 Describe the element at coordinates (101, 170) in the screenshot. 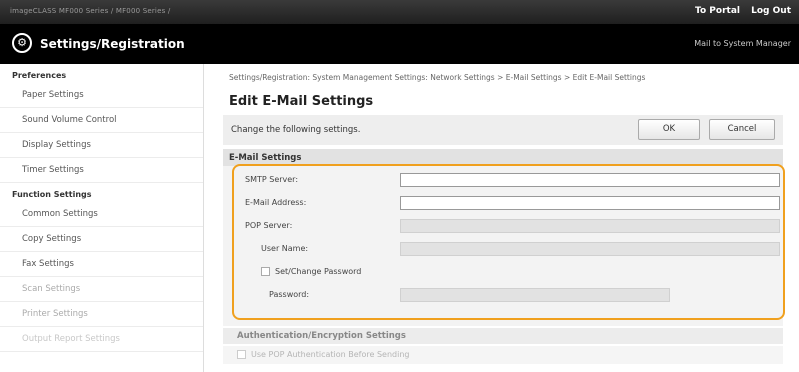

I see `sidebar-item-timer-settings: Timer Settings` at that location.